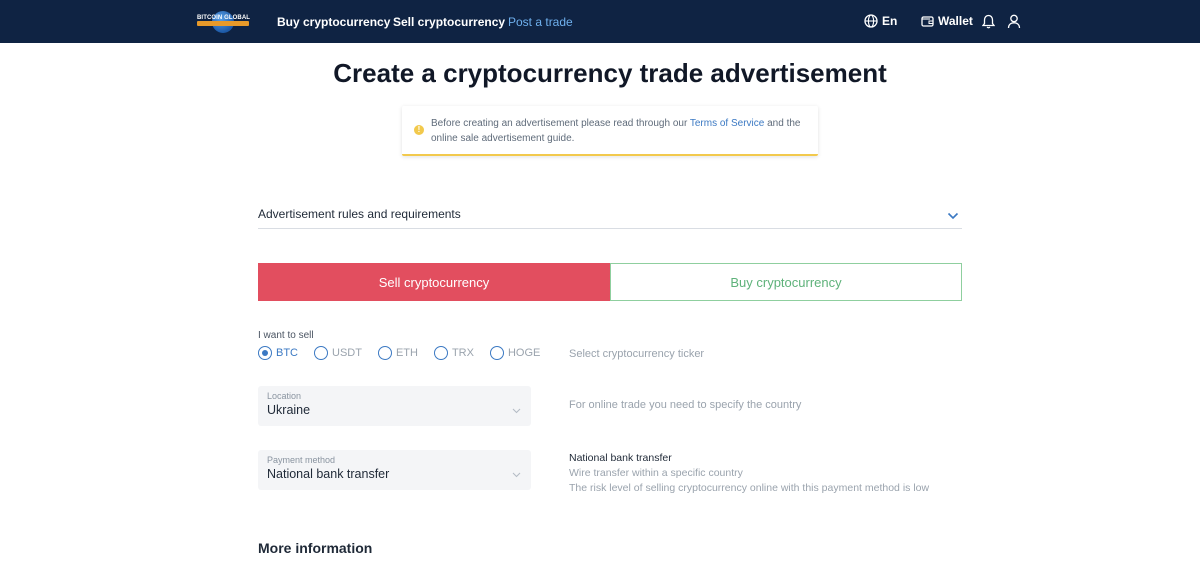  What do you see at coordinates (890, 21) in the screenshot?
I see `language-label: En` at bounding box center [890, 21].